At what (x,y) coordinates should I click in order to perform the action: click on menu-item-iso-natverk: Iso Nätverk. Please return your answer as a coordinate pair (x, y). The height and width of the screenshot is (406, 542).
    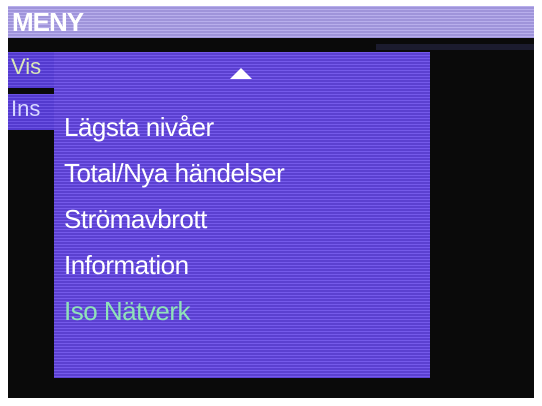
    Looking at the image, I should click on (174, 311).